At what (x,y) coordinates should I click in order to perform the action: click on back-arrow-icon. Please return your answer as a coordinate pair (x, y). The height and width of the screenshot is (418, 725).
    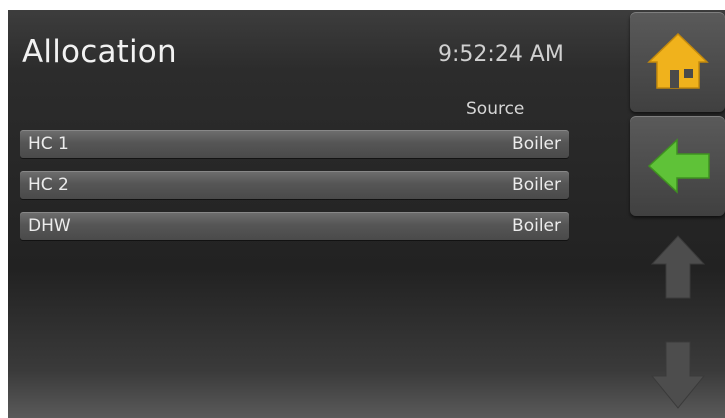
    Looking at the image, I should click on (678, 166).